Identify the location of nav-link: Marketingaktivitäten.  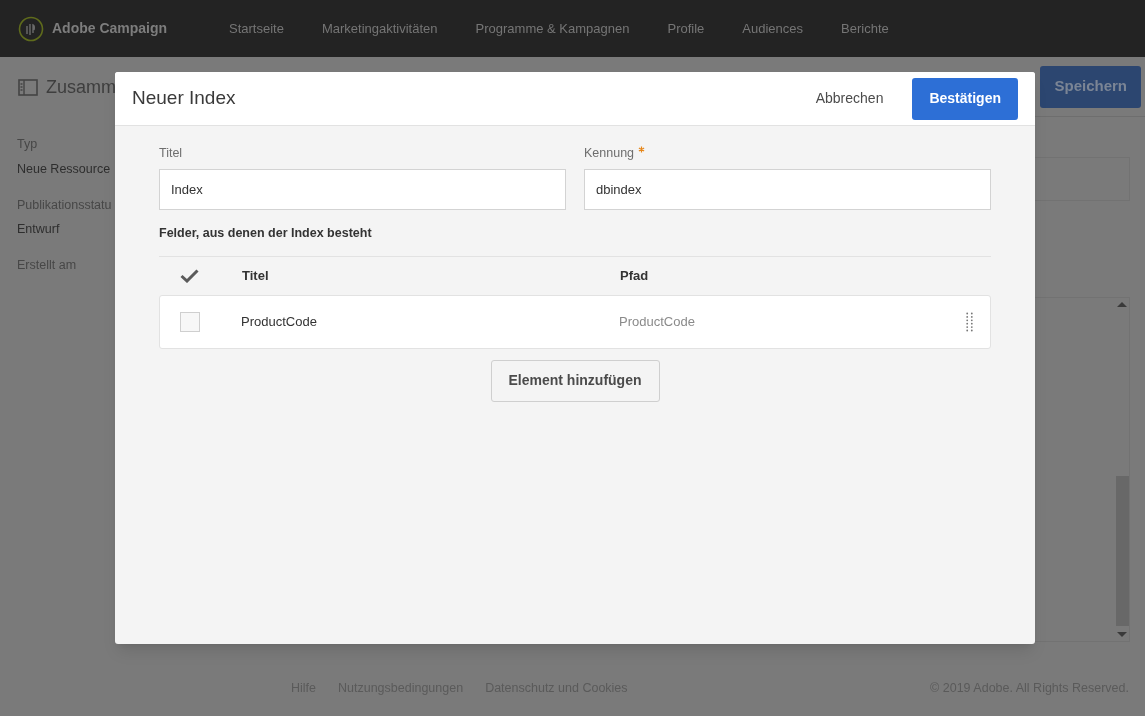
(379, 28).